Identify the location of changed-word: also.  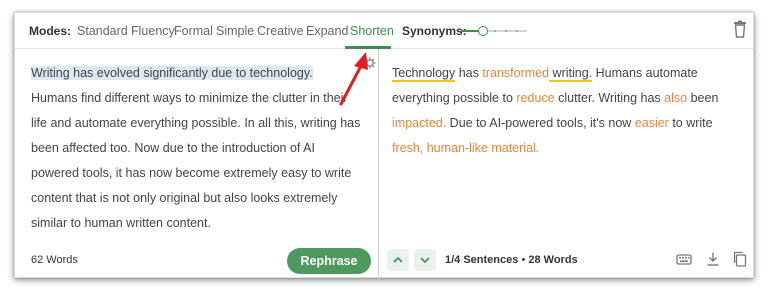
(675, 98).